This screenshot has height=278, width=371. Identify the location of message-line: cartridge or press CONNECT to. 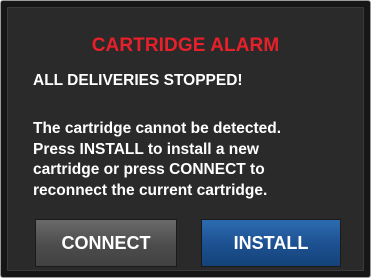
(149, 169).